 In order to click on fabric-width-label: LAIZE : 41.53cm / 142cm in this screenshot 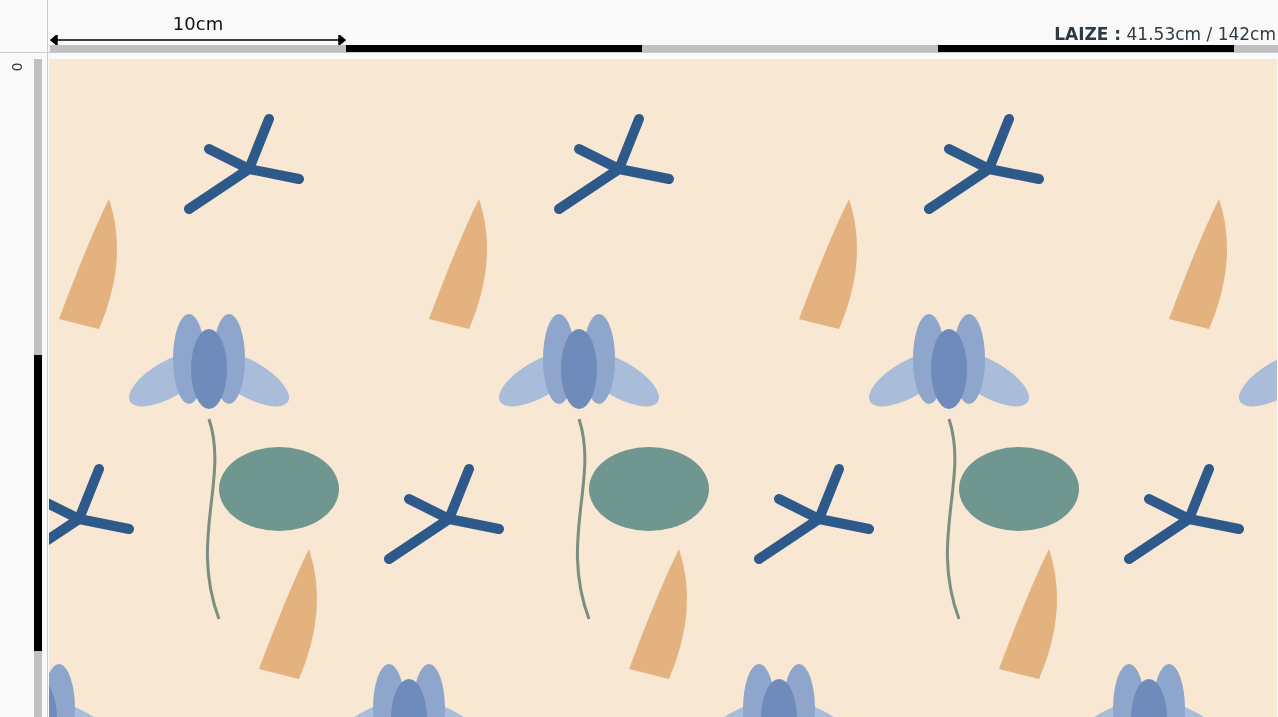, I will do `click(1165, 34)`.